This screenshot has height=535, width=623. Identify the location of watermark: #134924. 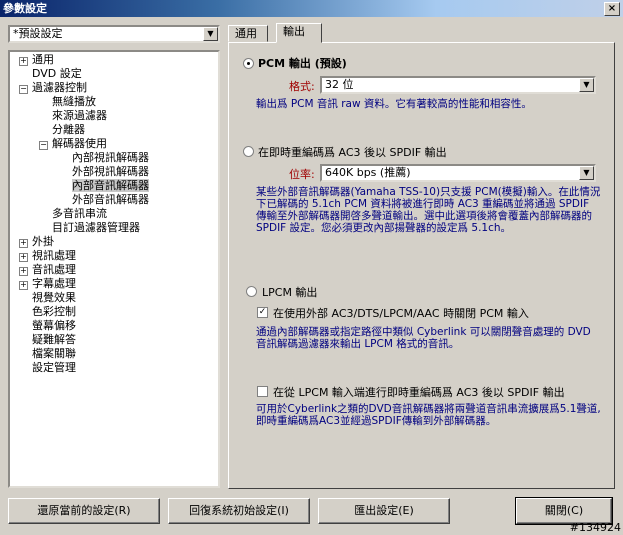
(595, 527).